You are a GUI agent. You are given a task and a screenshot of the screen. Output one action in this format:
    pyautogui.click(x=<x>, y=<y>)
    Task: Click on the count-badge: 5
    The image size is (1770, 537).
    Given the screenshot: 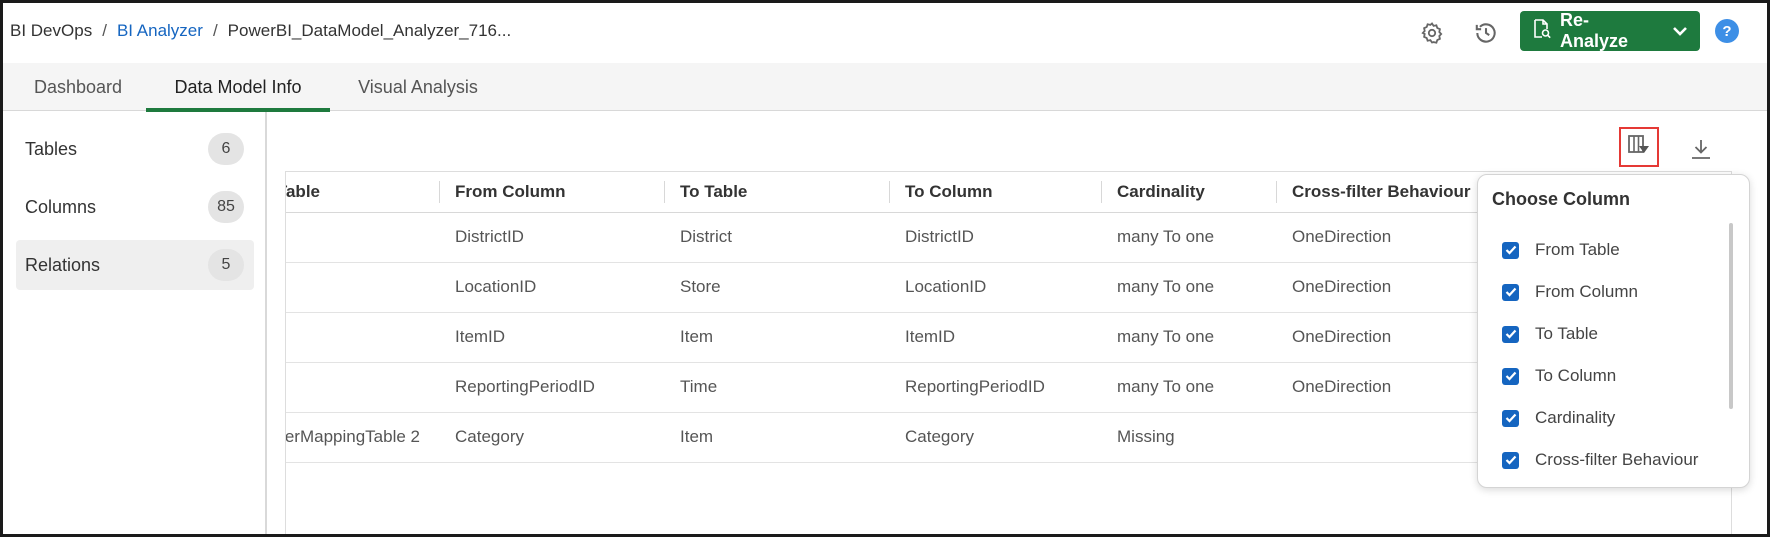 What is the action you would take?
    pyautogui.click(x=226, y=265)
    